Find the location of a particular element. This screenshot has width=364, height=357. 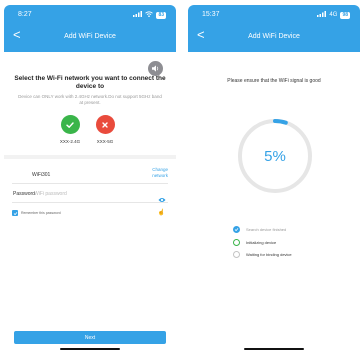

remember-password-row: Remember this password is located at coordinates (36, 213).